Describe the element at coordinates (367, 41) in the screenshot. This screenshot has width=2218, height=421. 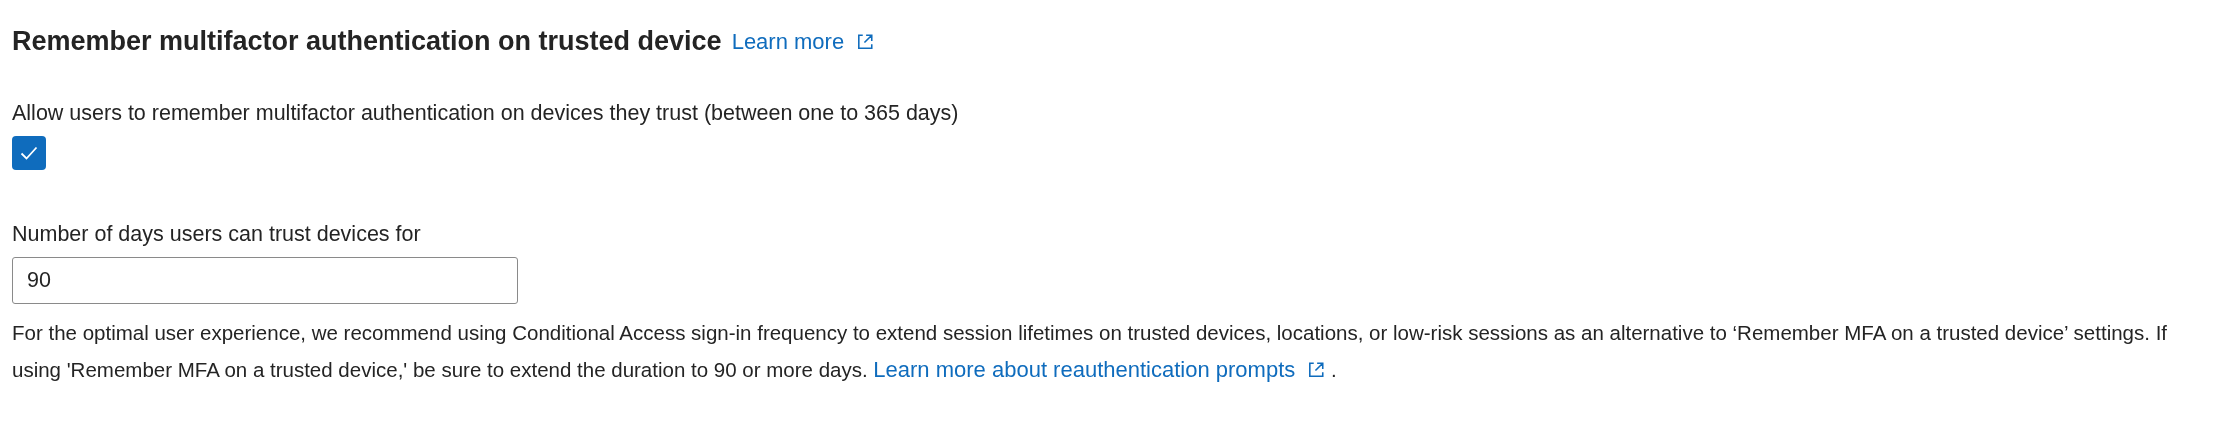
I see `section-heading: Remember multifactor authentication on trusted device` at that location.